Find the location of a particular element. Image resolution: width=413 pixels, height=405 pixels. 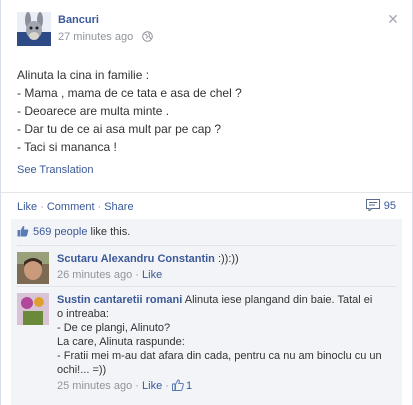

comment-text-line: La care, Alinuta raspunde: is located at coordinates (121, 342).